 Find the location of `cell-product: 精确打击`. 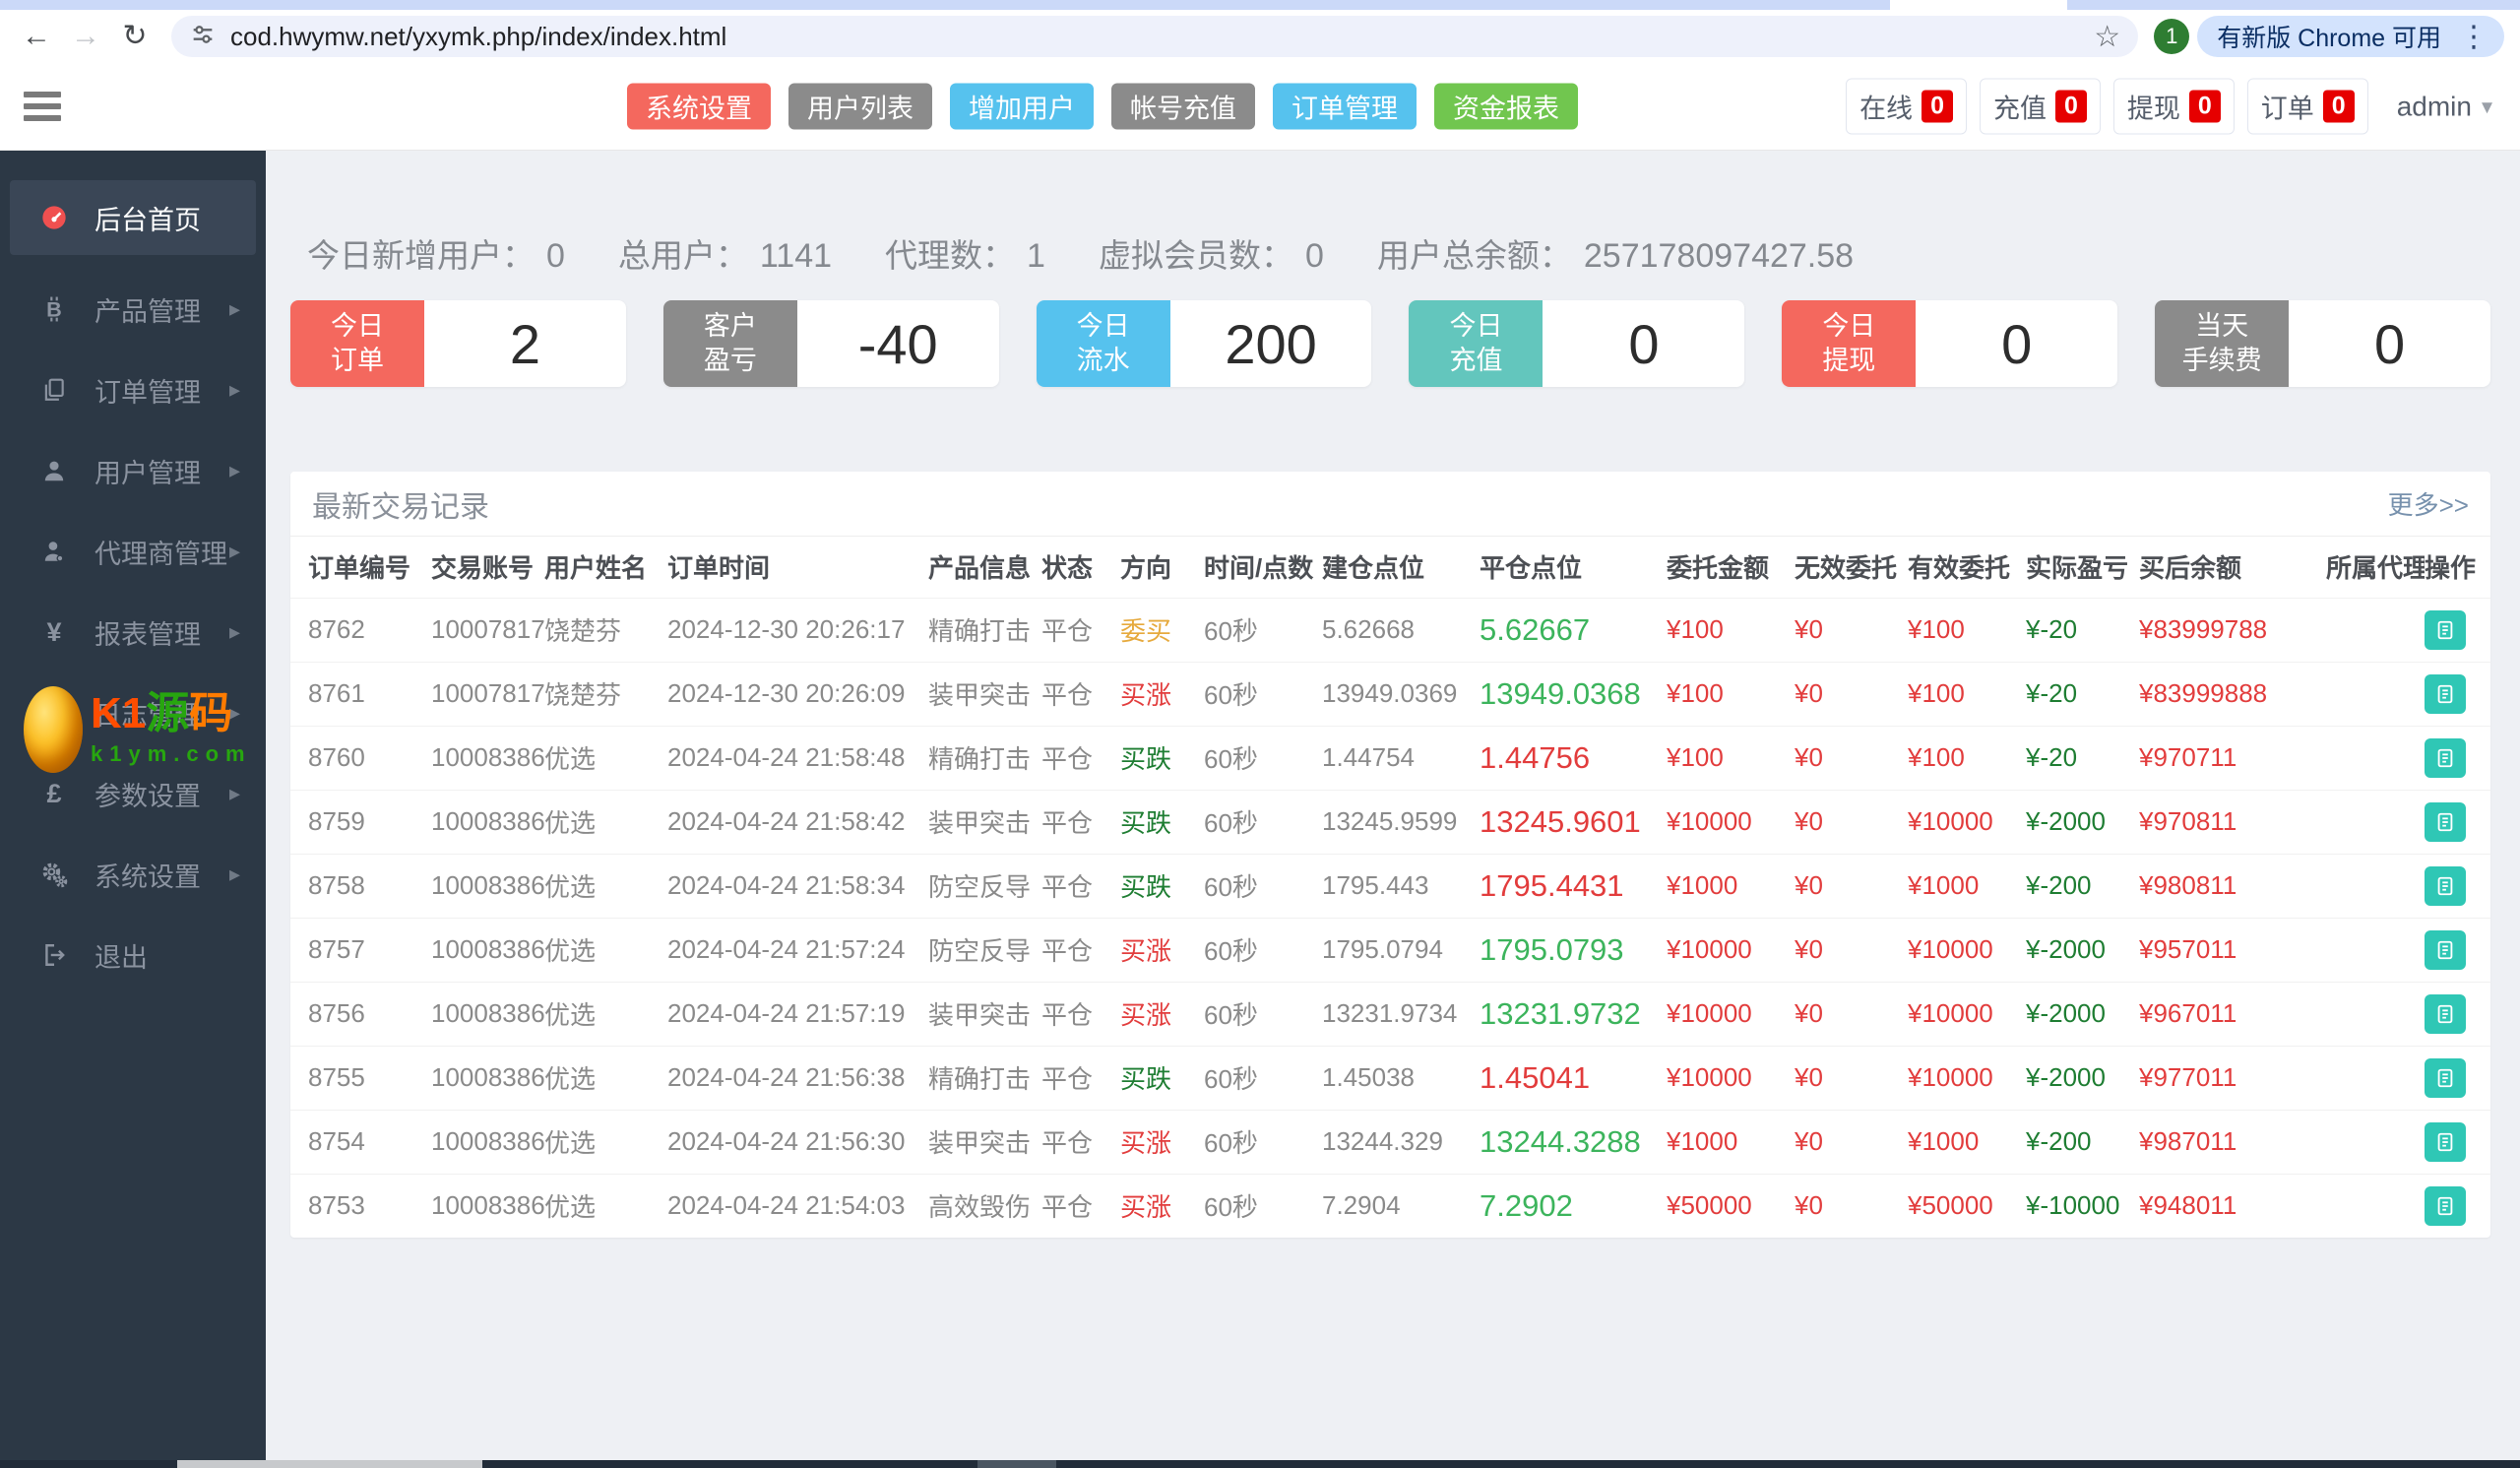

cell-product: 精确打击 is located at coordinates (984, 1078).